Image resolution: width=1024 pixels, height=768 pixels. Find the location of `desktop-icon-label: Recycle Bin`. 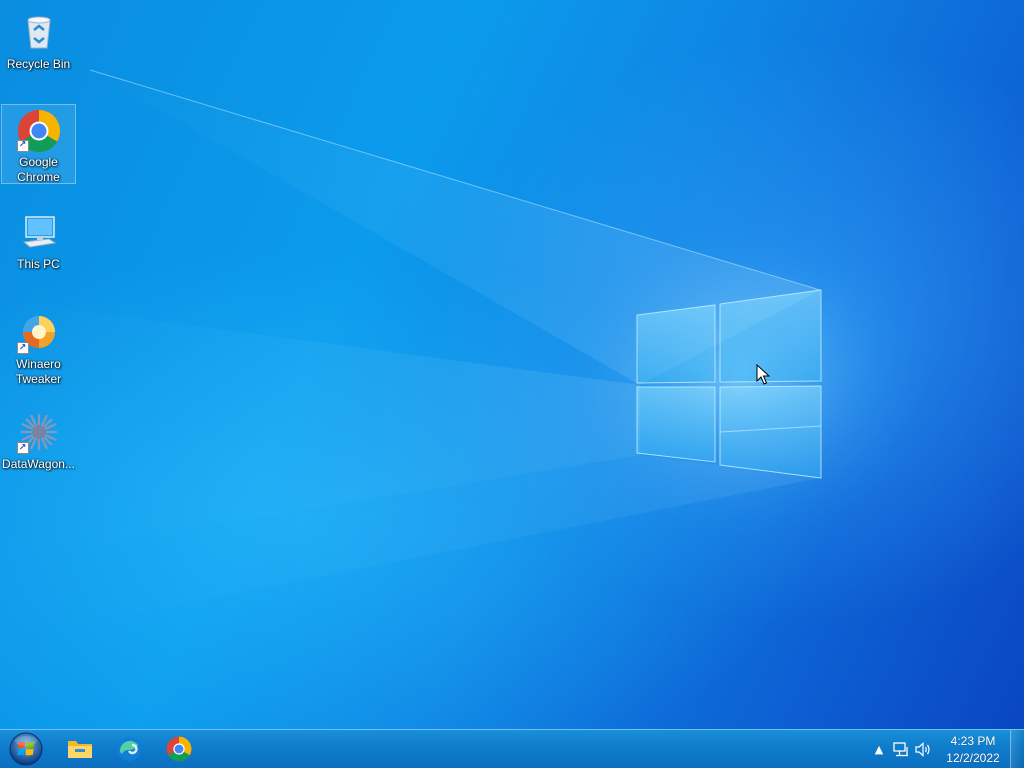

desktop-icon-label: Recycle Bin is located at coordinates (38, 64).